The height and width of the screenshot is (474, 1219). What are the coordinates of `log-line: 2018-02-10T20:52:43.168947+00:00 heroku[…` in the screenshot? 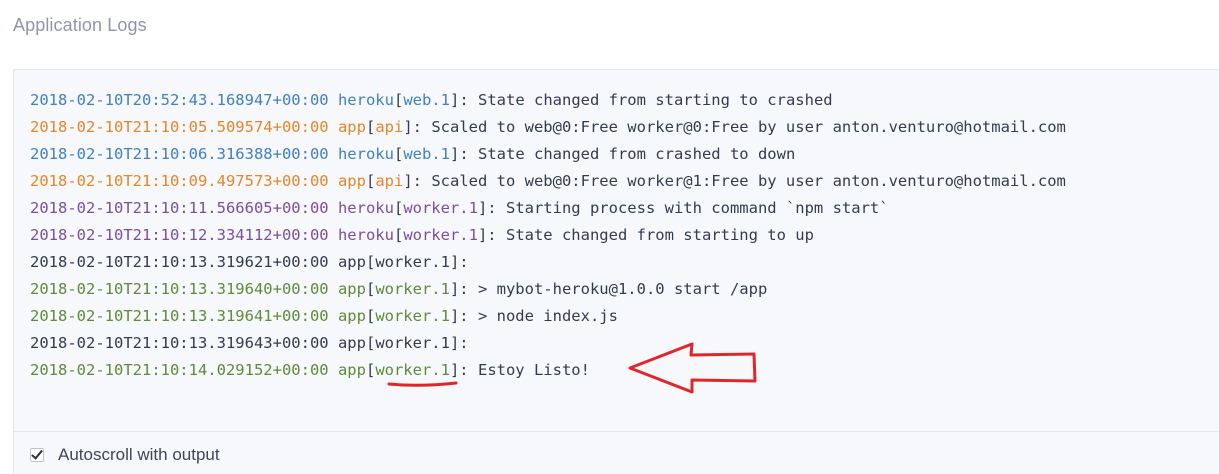 It's located at (548, 100).